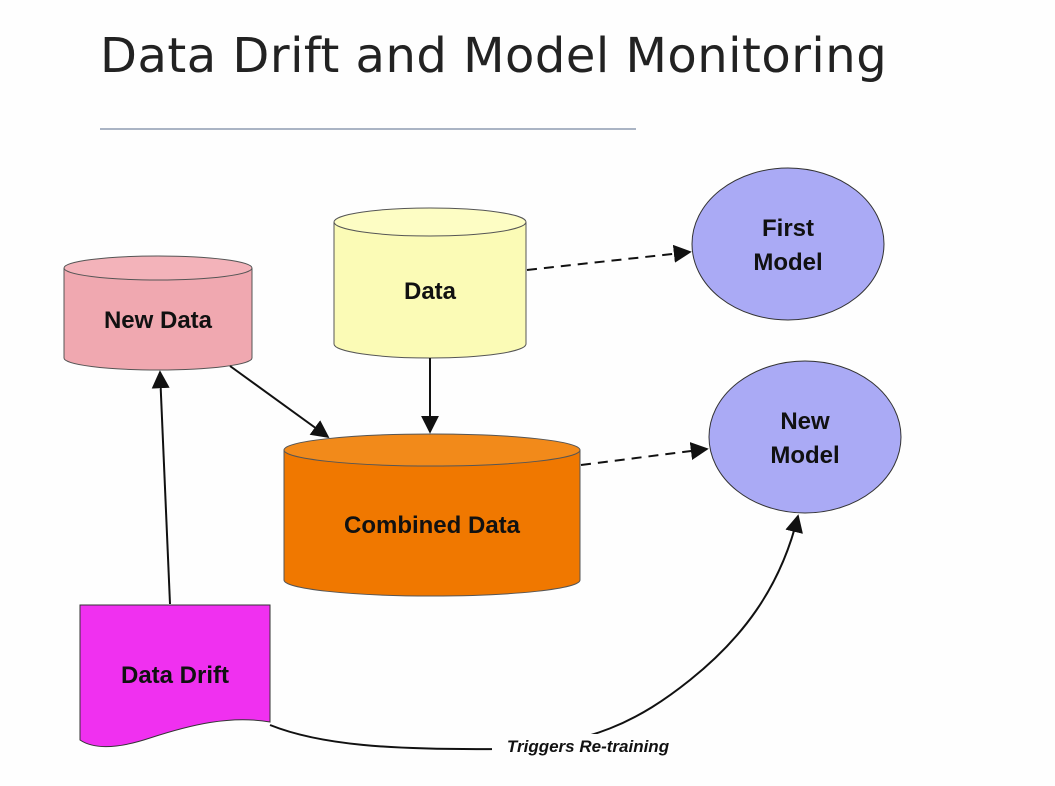 This screenshot has width=1055, height=786. What do you see at coordinates (588, 746) in the screenshot?
I see `retrain-edge-label: Triggers Re-training` at bounding box center [588, 746].